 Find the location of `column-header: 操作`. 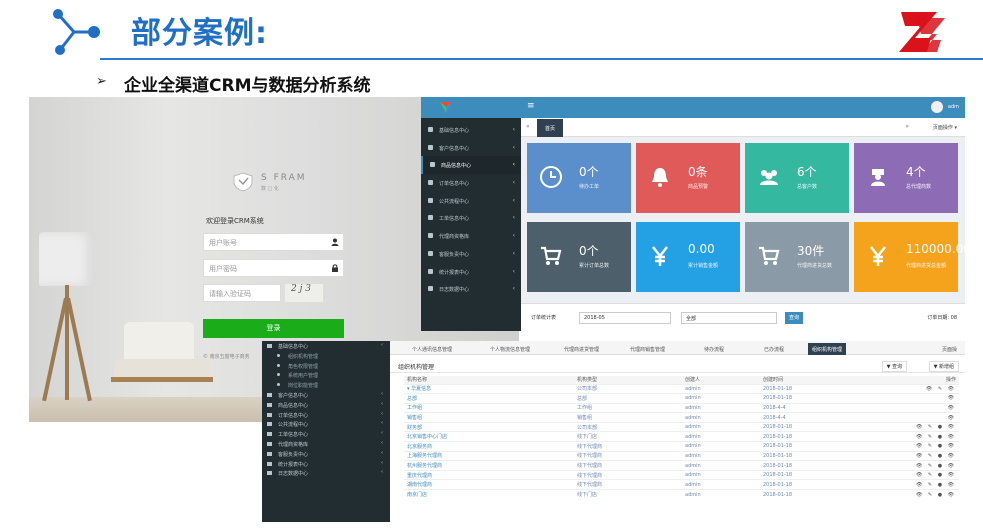

column-header: 操作 is located at coordinates (918, 380).